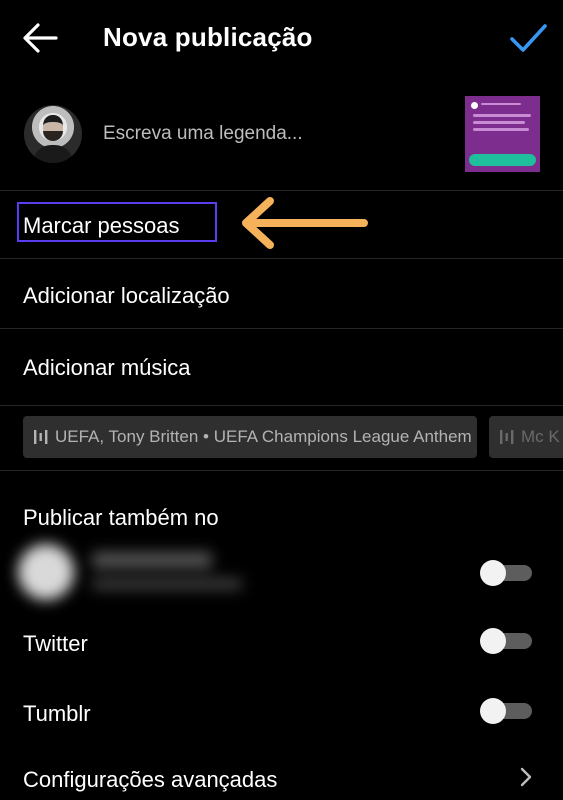 This screenshot has width=563, height=800. Describe the element at coordinates (121, 517) in the screenshot. I see `share-section-title: Publicar também no` at that location.